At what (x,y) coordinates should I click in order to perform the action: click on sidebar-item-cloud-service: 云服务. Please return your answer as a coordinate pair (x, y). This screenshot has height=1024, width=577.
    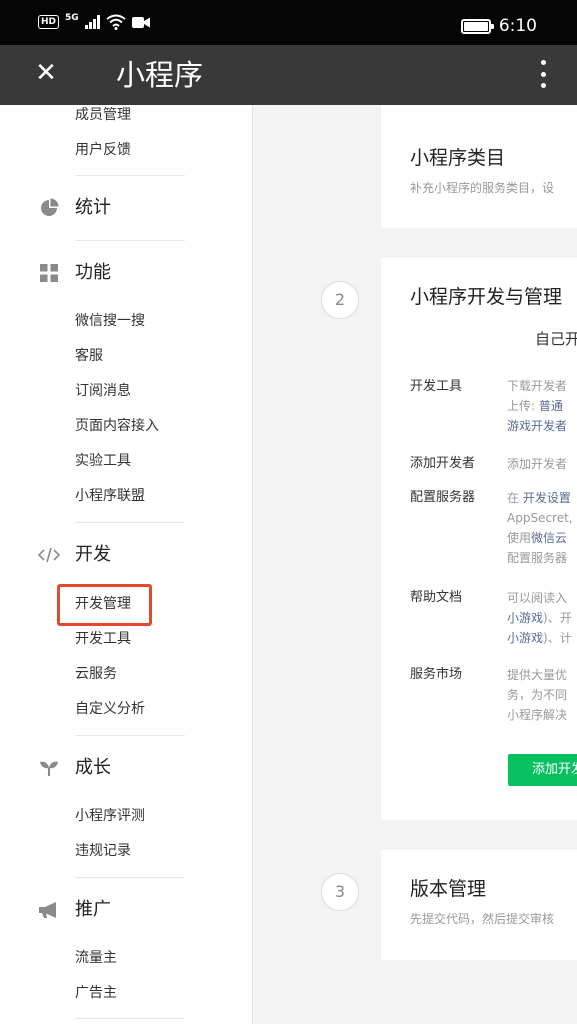
    Looking at the image, I should click on (96, 674).